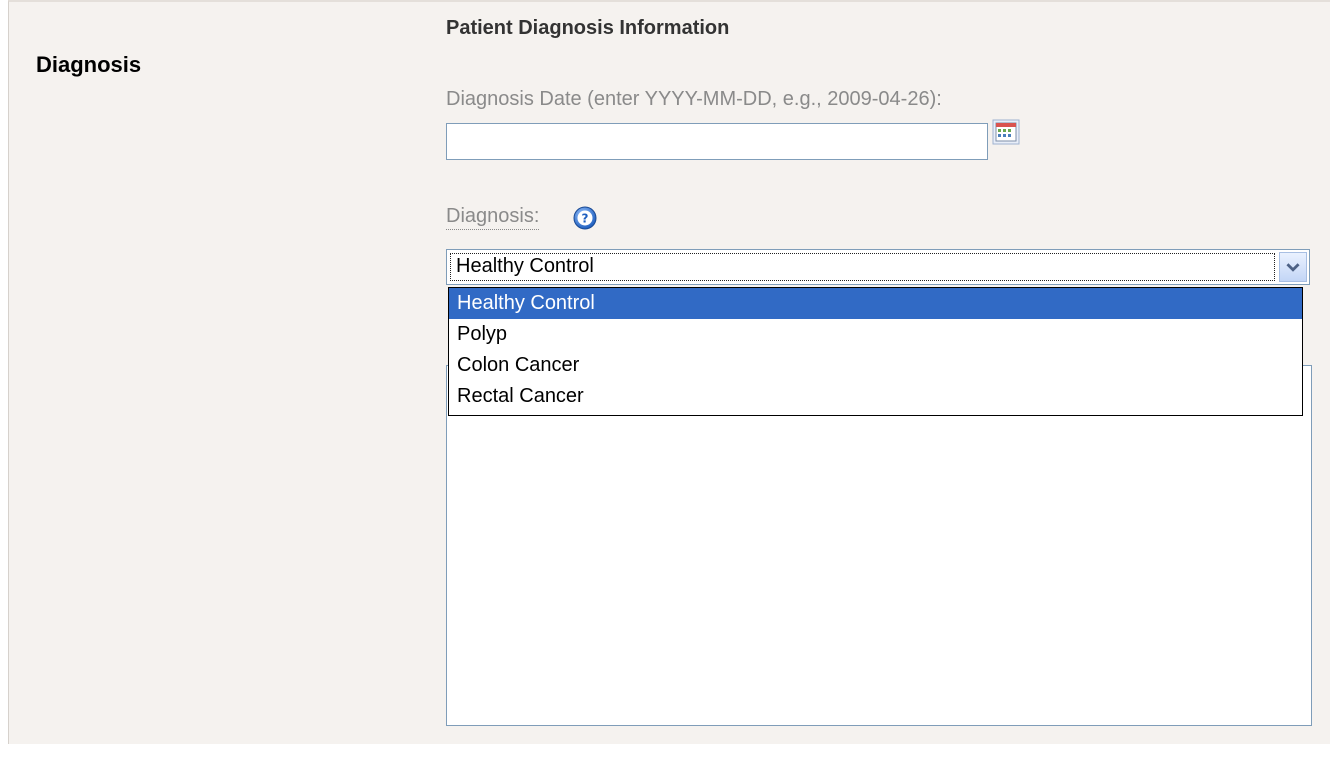 This screenshot has height=771, width=1330. What do you see at coordinates (588, 28) in the screenshot?
I see `form-heading: Patient Diagnosis Information` at bounding box center [588, 28].